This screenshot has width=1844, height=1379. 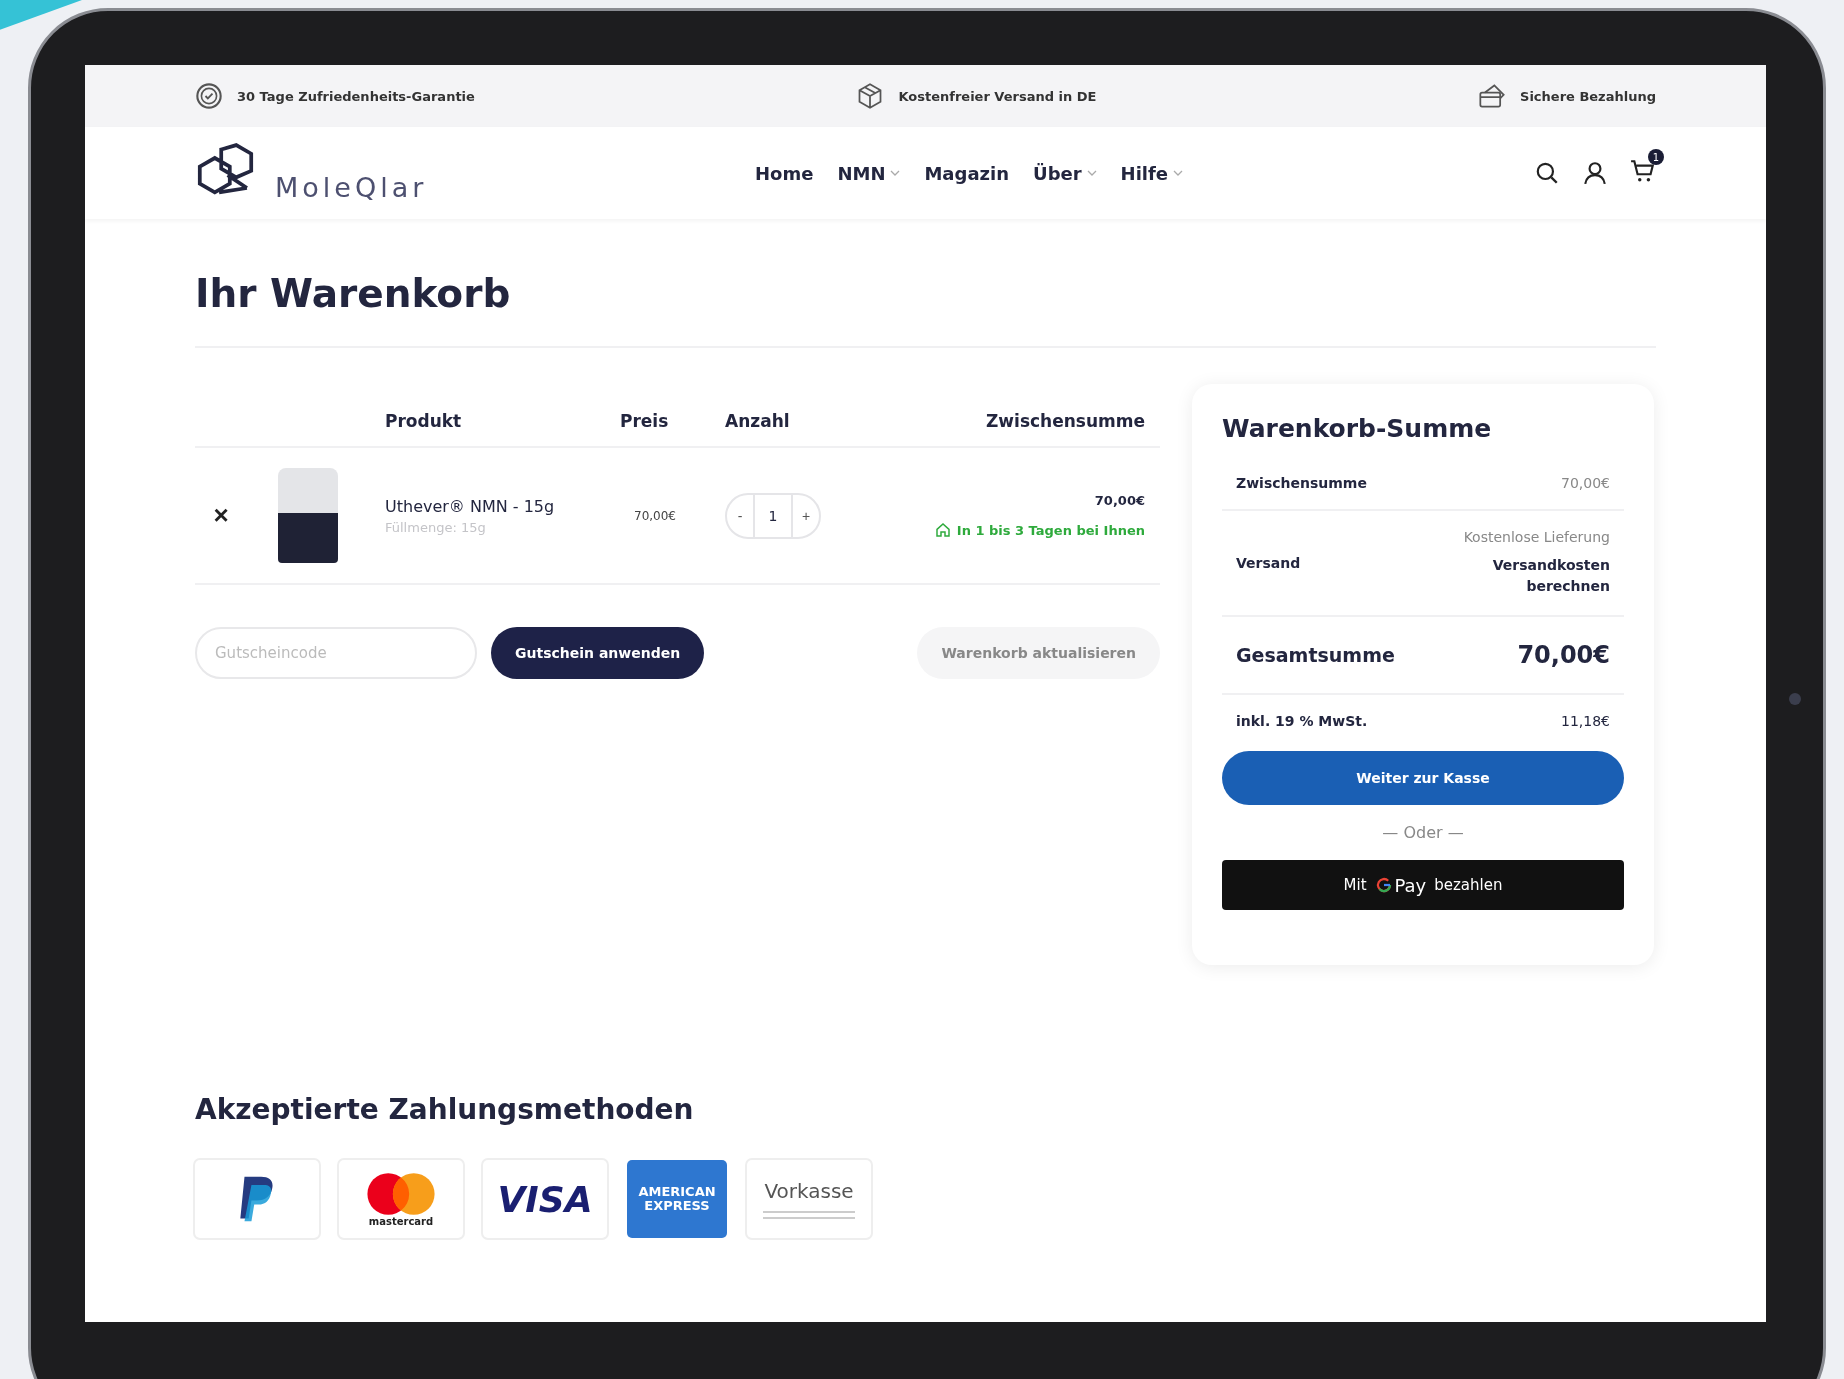 What do you see at coordinates (806, 515) in the screenshot?
I see `increase-button: +` at bounding box center [806, 515].